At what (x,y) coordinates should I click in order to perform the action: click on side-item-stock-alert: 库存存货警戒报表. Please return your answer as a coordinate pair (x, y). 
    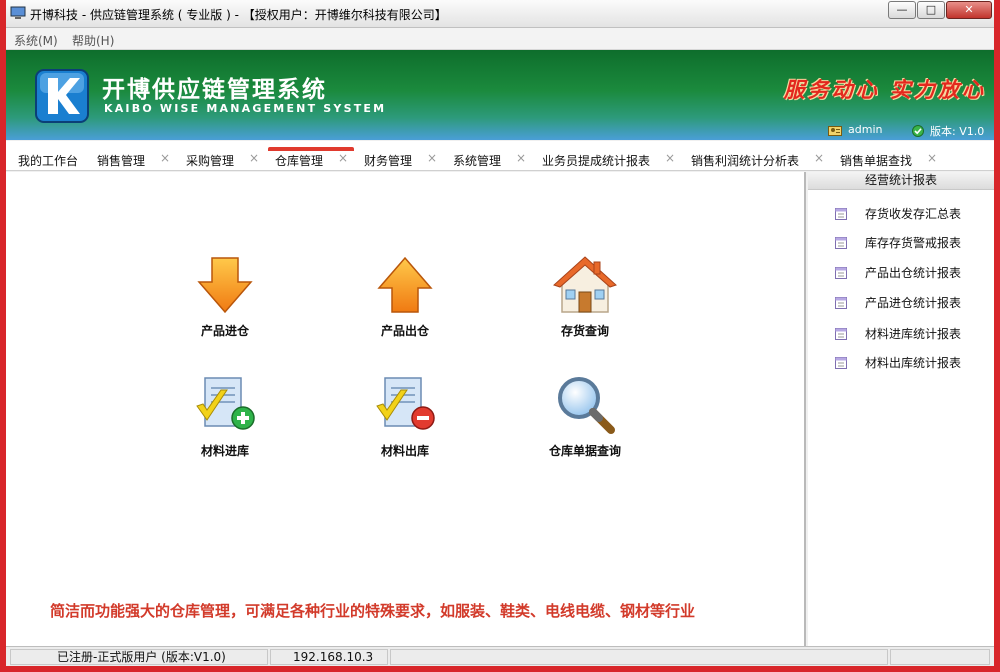
    Looking at the image, I should click on (897, 242).